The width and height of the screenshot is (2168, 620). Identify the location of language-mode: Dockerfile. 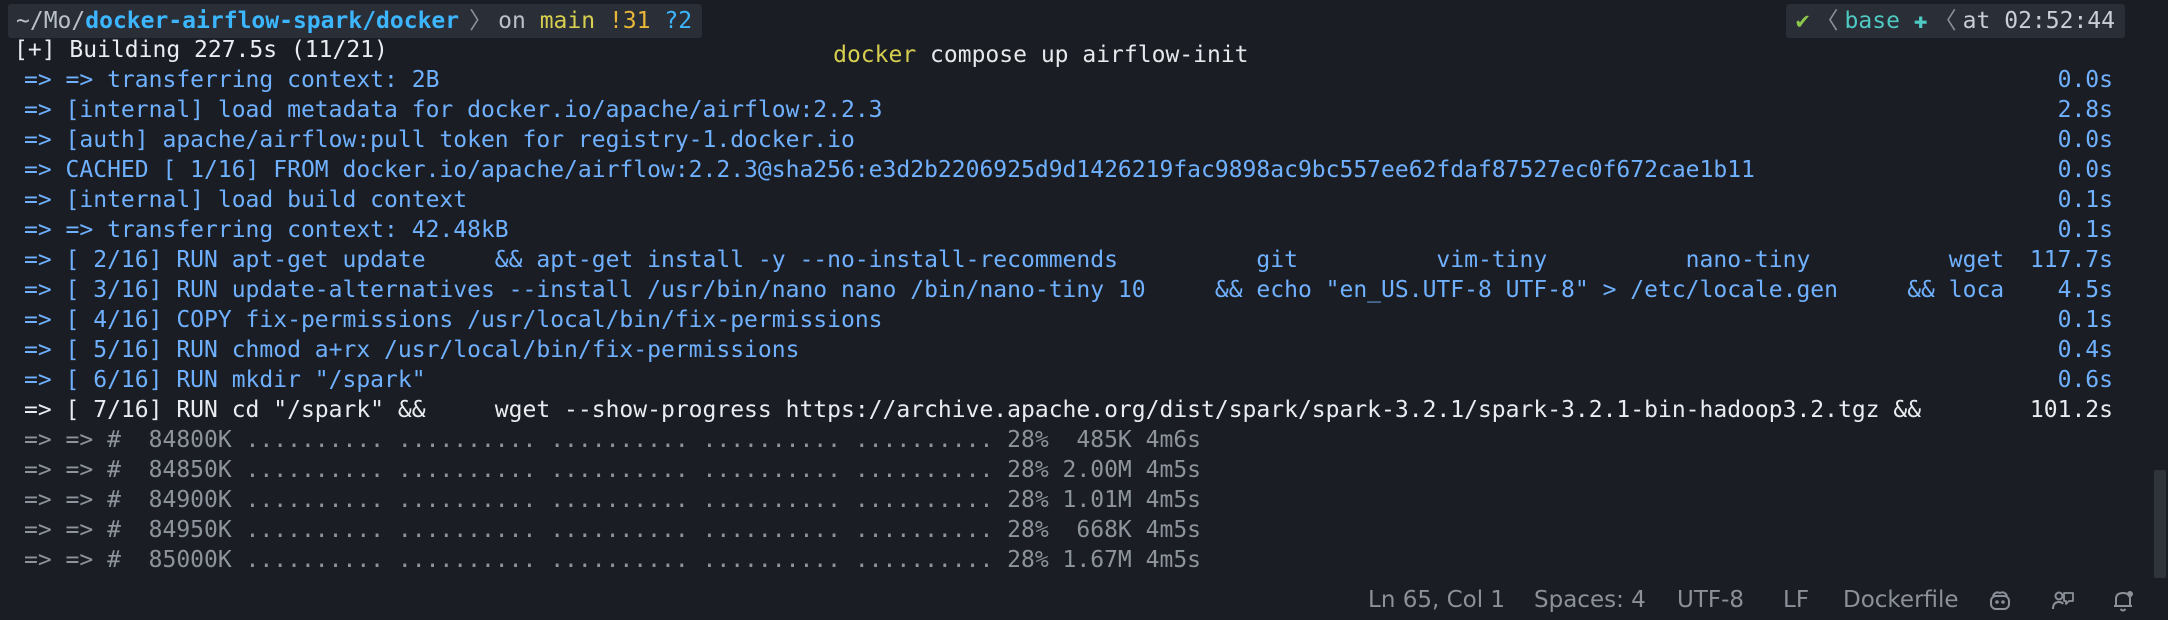
(1901, 600).